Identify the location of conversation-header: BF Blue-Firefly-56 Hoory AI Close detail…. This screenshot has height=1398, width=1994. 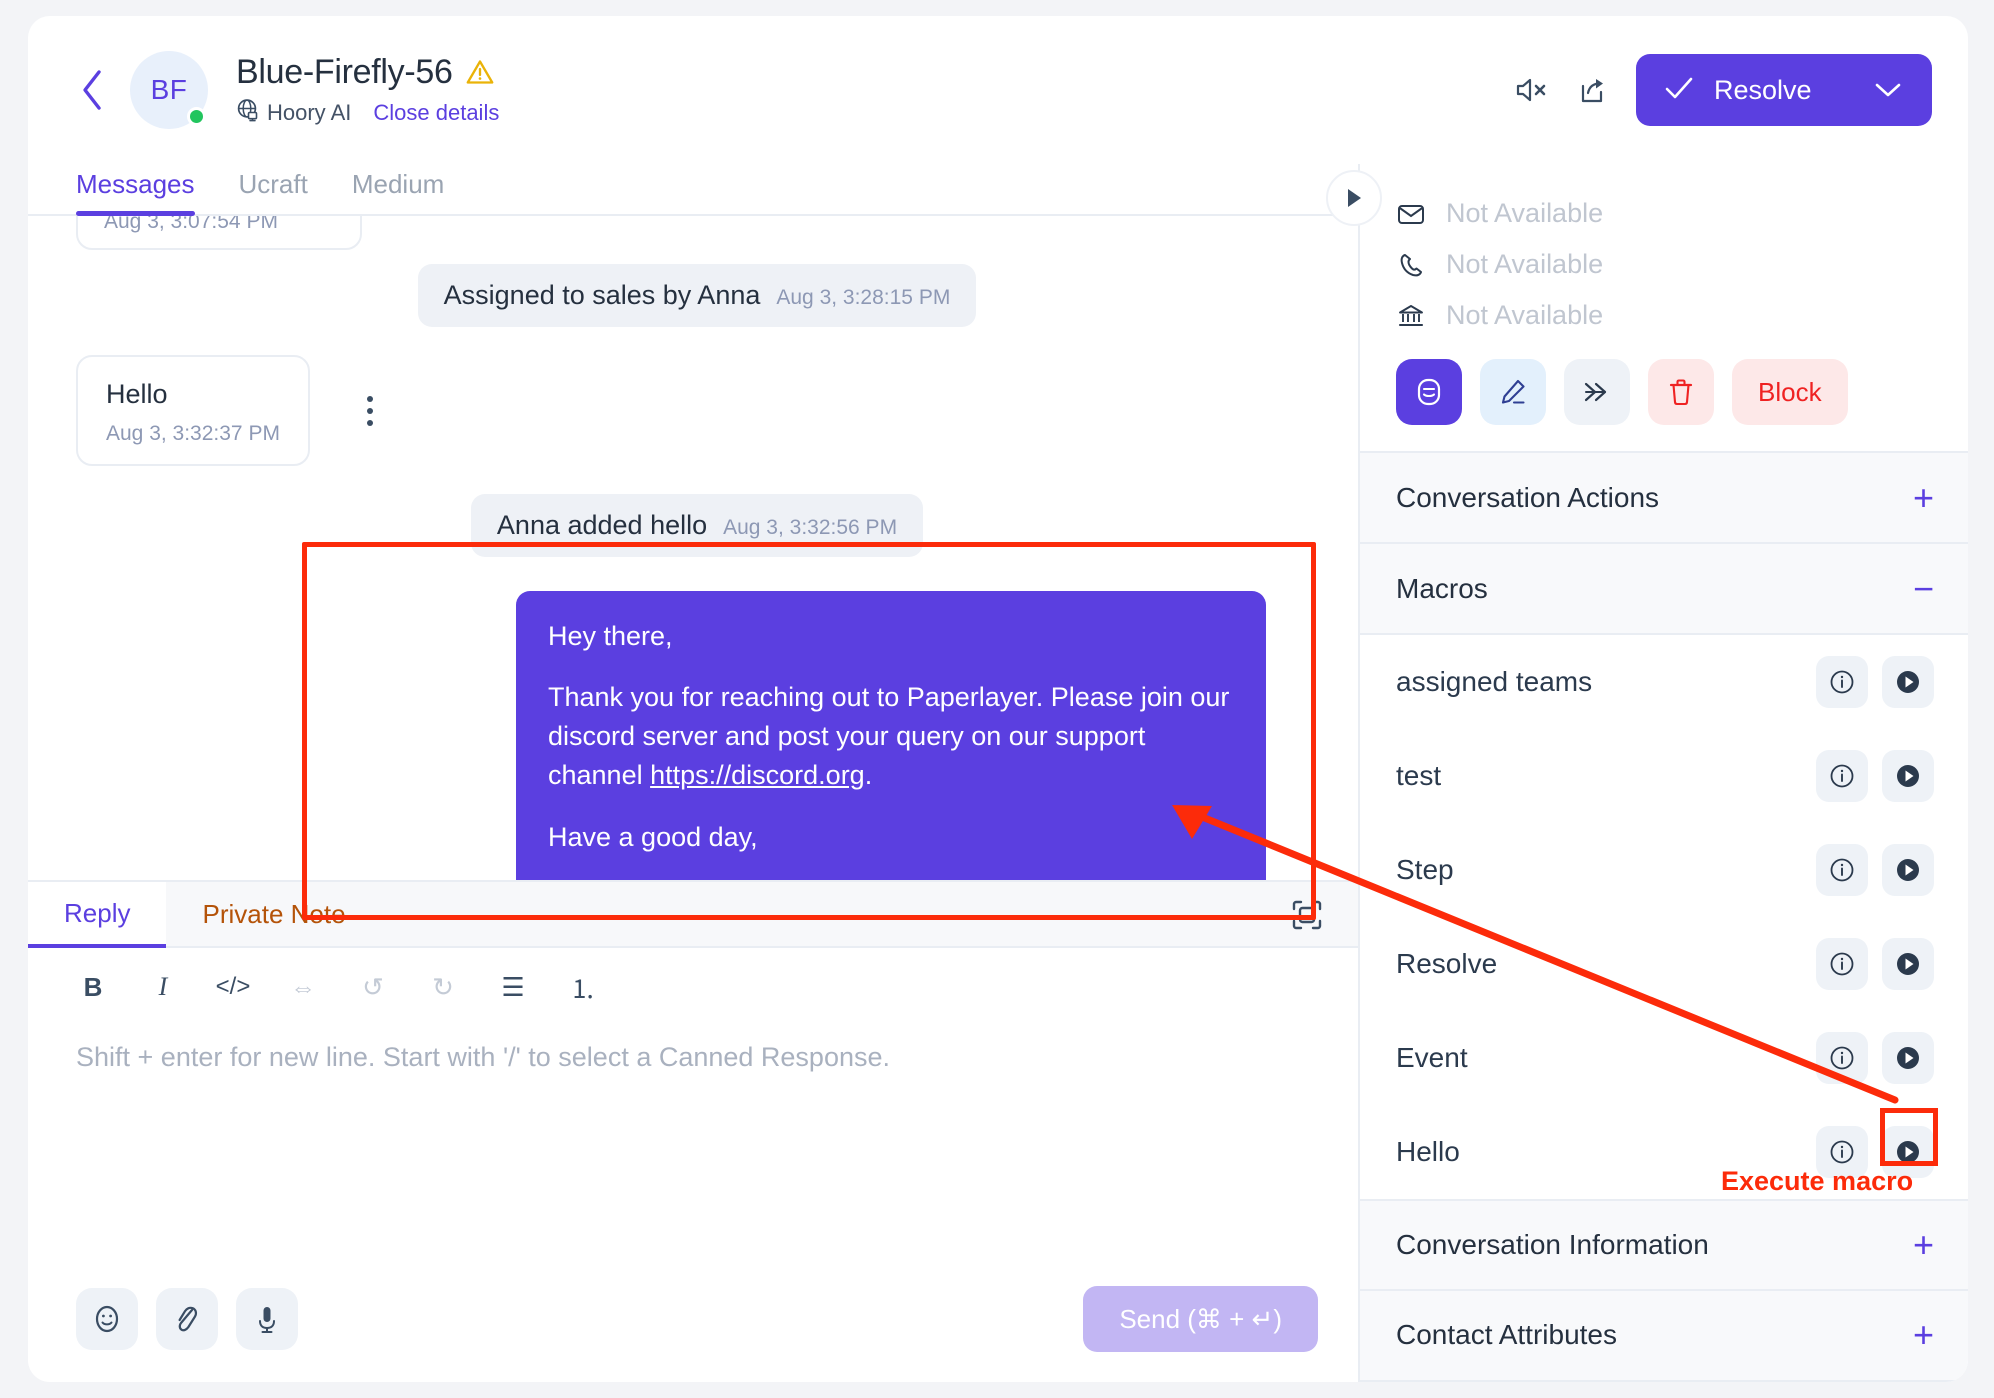
(998, 90).